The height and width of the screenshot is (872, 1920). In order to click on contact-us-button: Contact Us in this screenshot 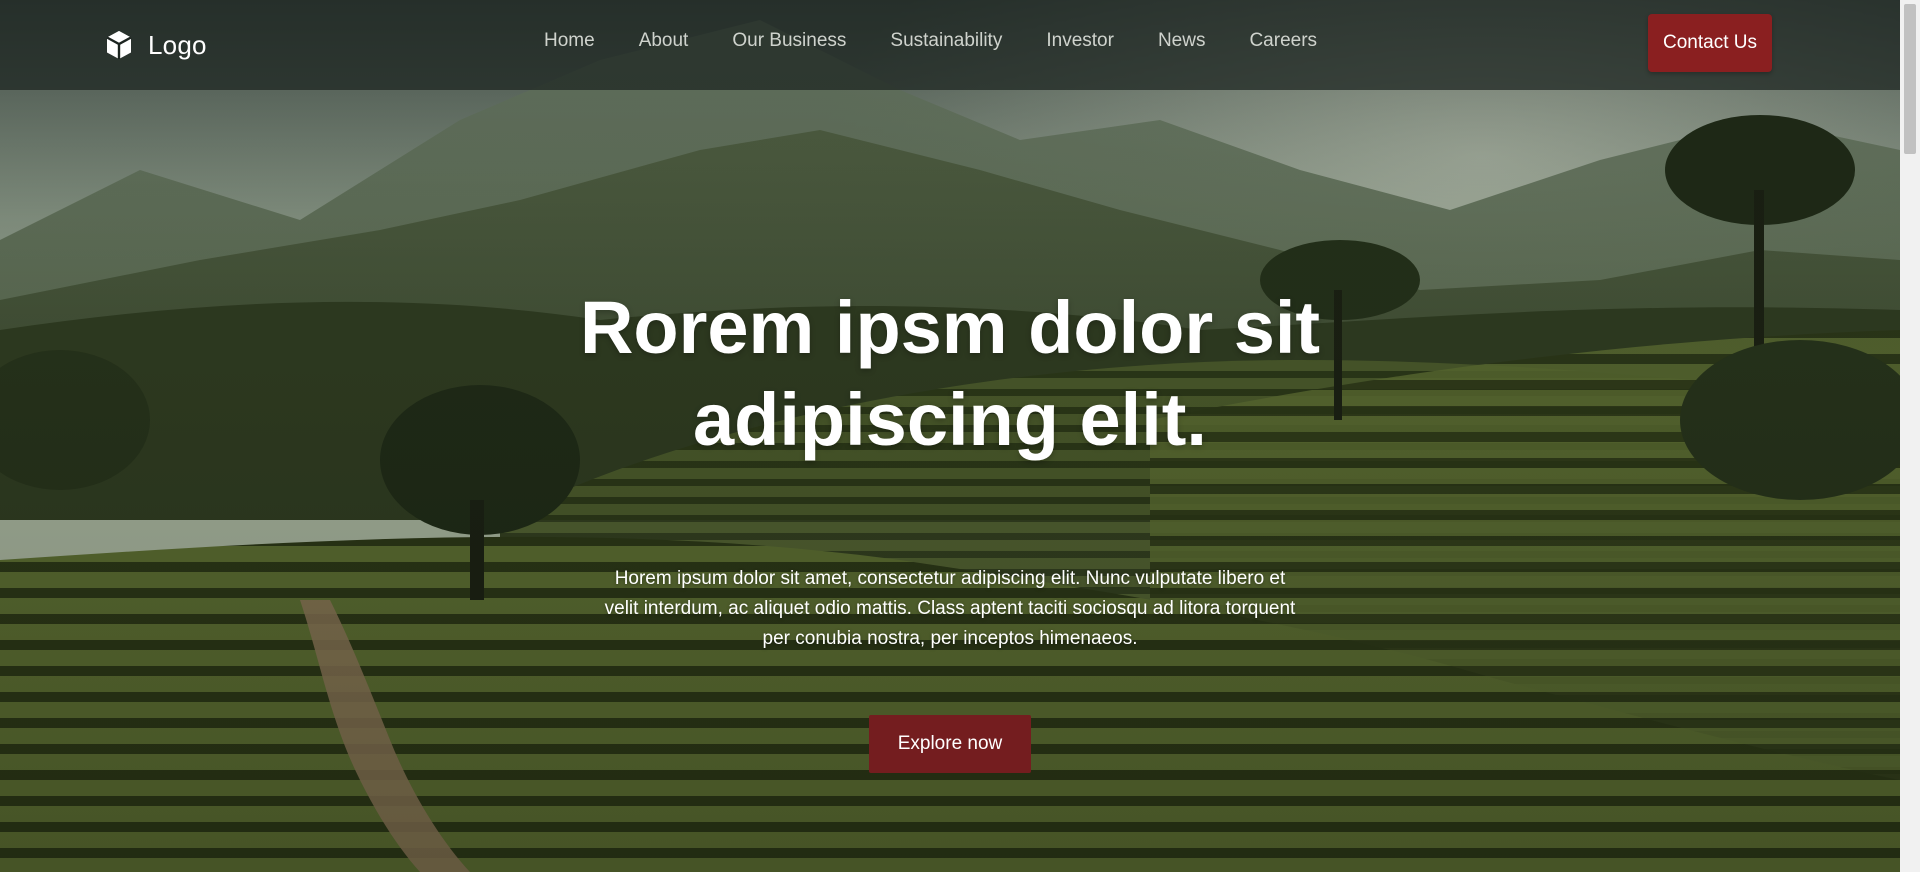, I will do `click(1710, 43)`.